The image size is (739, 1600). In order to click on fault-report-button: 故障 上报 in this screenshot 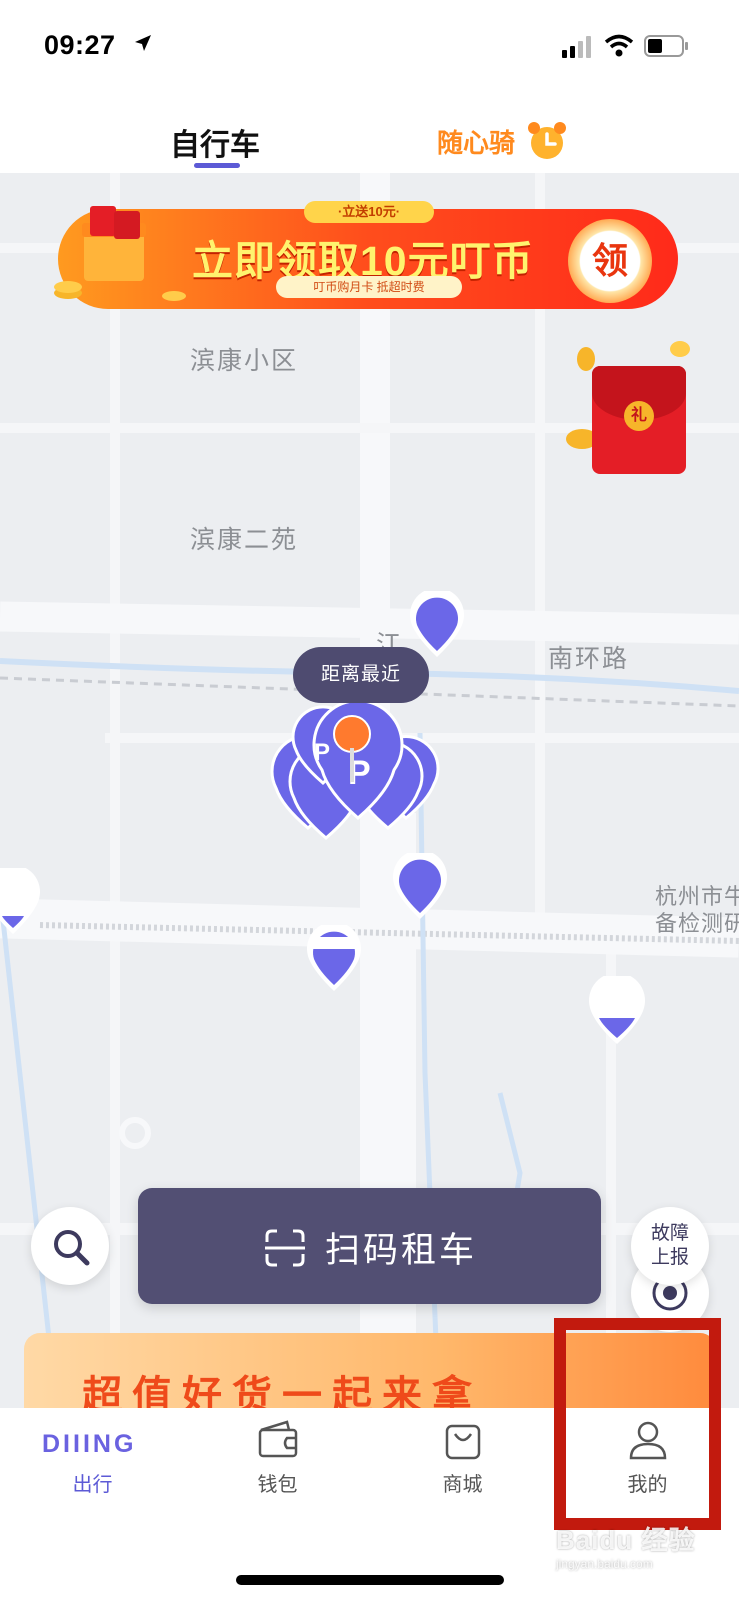, I will do `click(670, 1246)`.